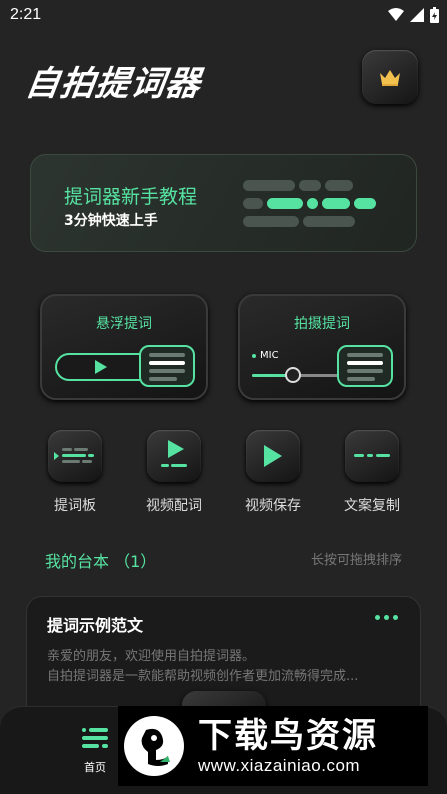  What do you see at coordinates (417, 15) in the screenshot?
I see `signal-icon` at bounding box center [417, 15].